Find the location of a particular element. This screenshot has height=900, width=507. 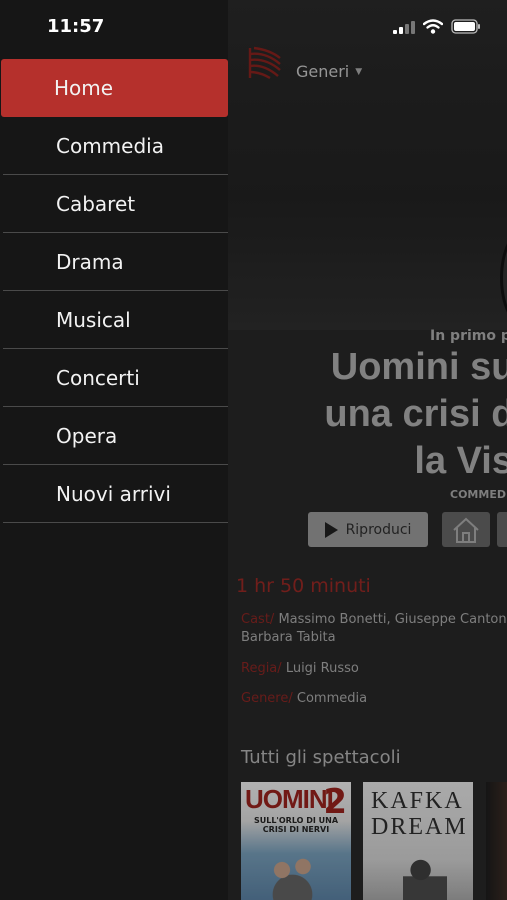

featured-genre-tag: COMMEDIA is located at coordinates (478, 494).